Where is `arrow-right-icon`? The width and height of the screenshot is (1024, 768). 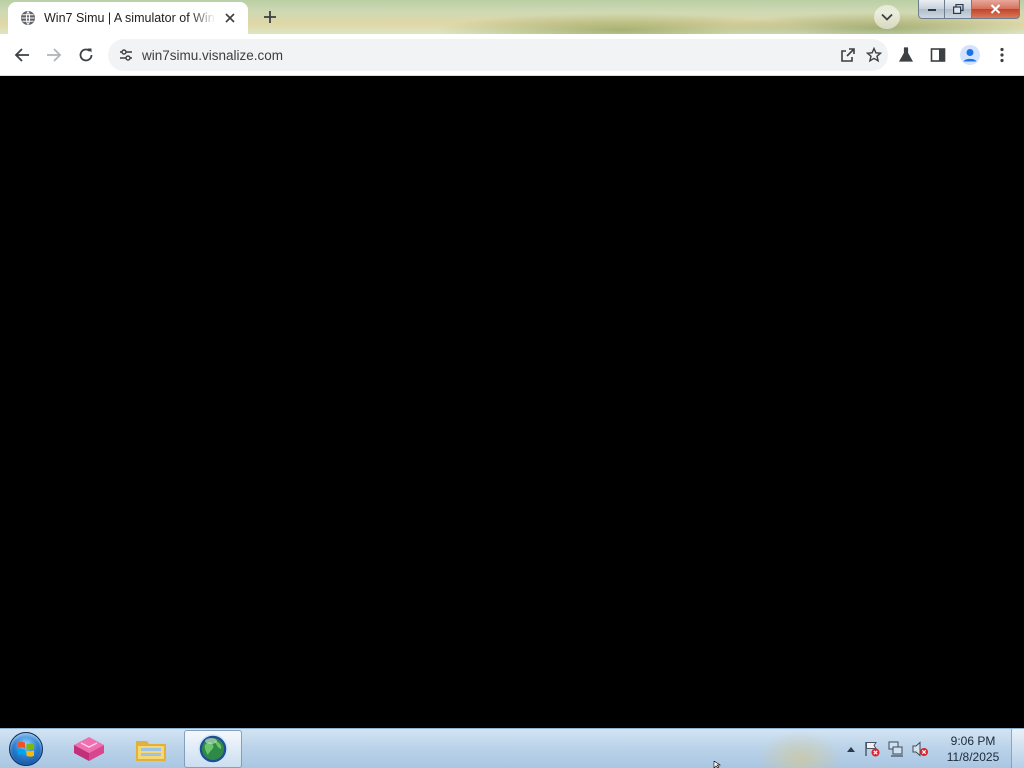 arrow-right-icon is located at coordinates (54, 55).